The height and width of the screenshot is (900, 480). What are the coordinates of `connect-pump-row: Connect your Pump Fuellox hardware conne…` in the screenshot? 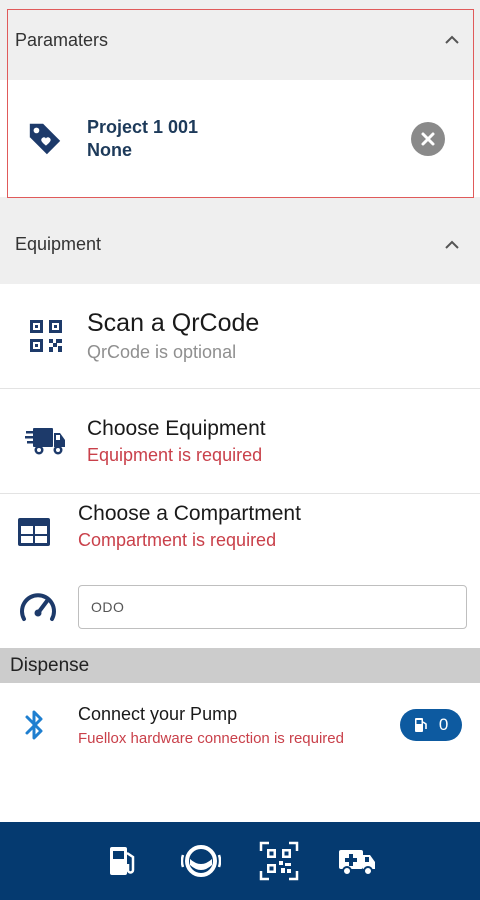 It's located at (240, 725).